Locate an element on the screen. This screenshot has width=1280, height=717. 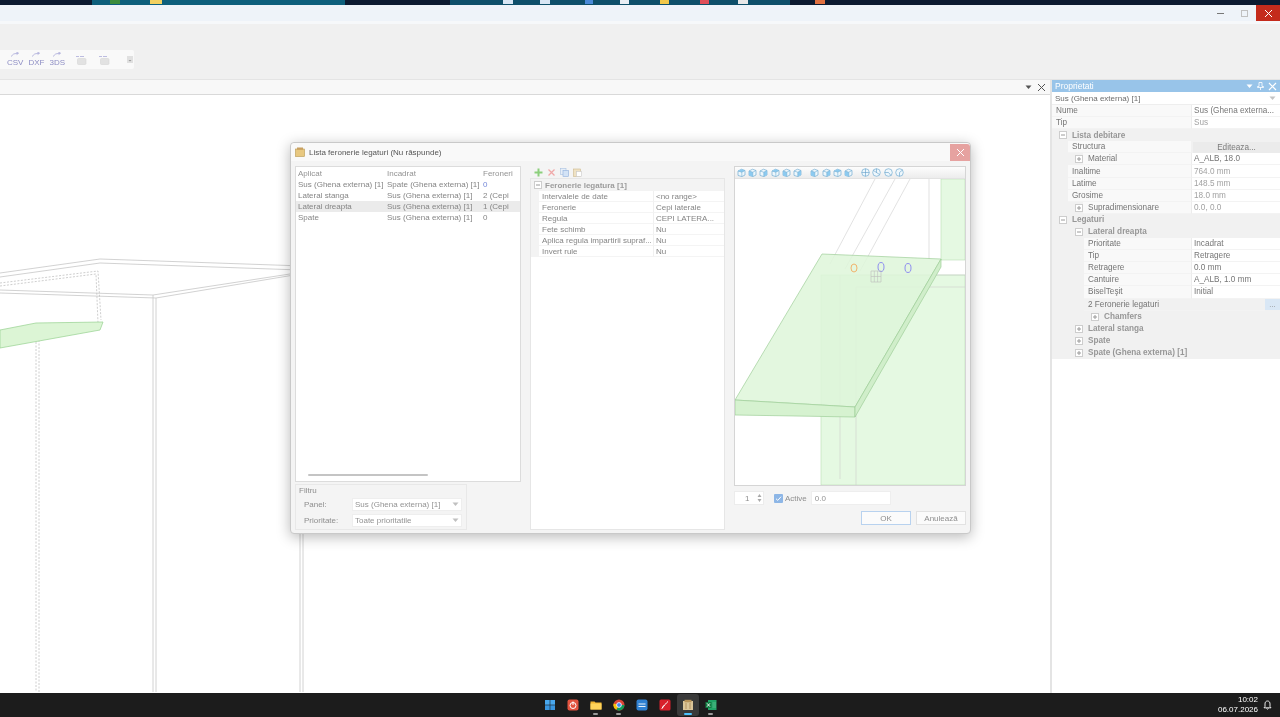
property-value: 764.0 mm is located at coordinates (1235, 171).